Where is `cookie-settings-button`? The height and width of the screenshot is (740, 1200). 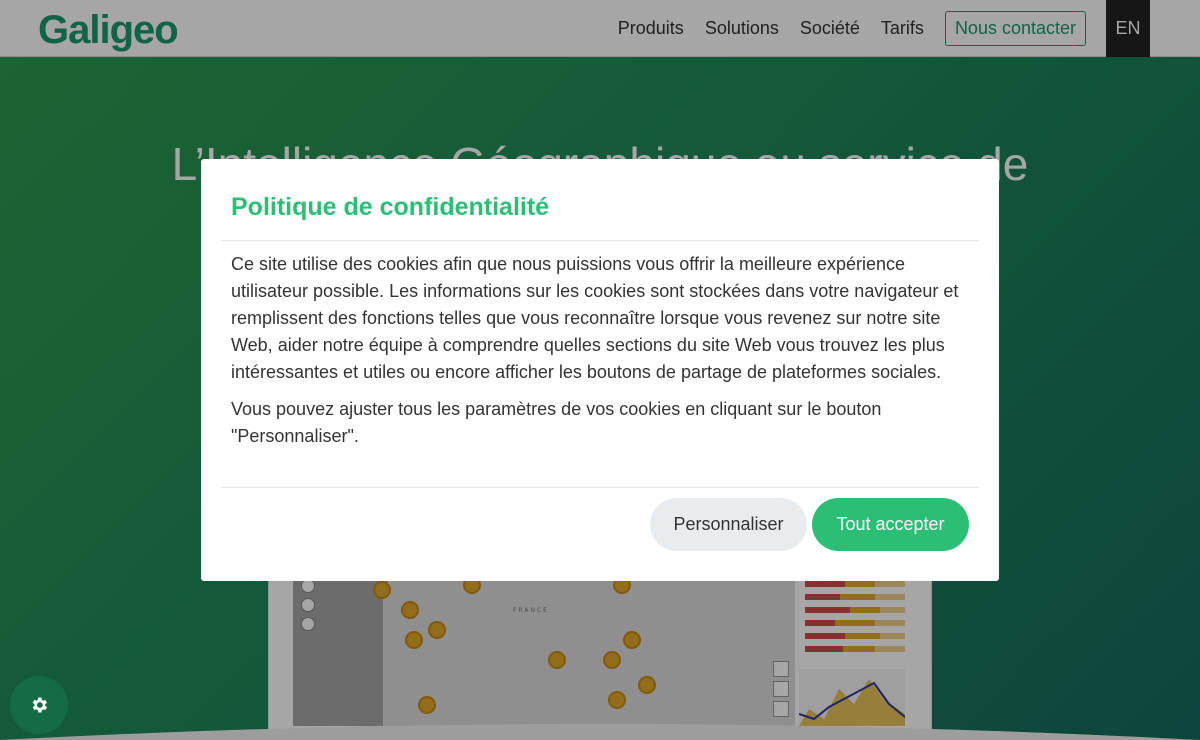
cookie-settings-button is located at coordinates (39, 705).